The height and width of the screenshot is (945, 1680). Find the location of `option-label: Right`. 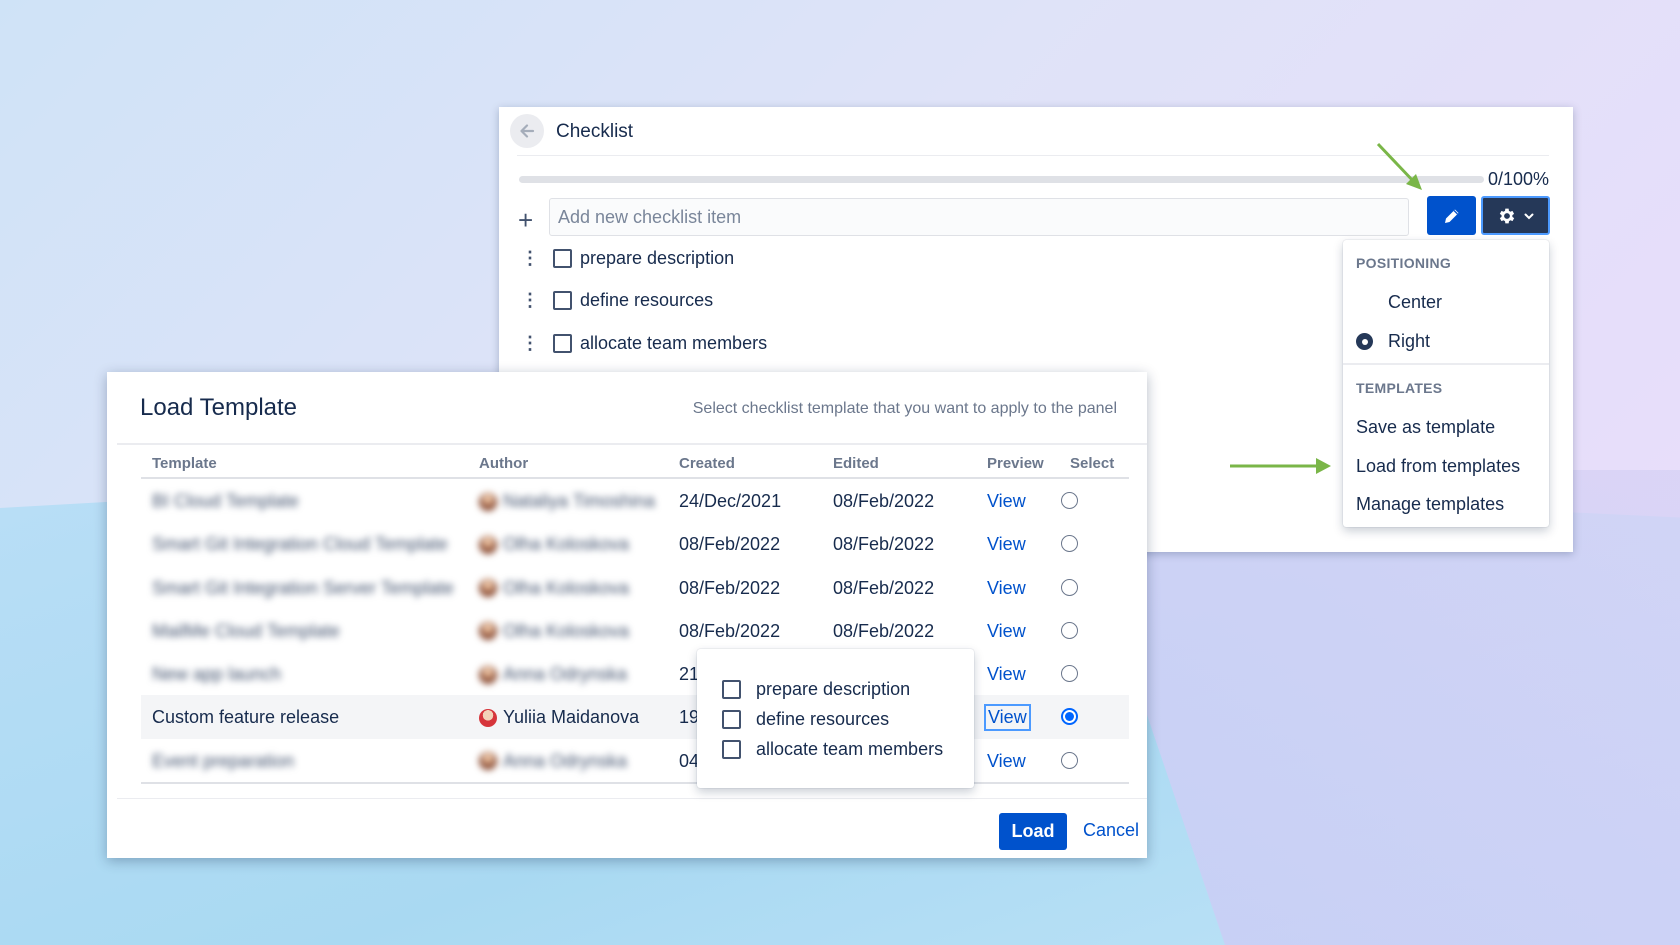

option-label: Right is located at coordinates (1409, 341).